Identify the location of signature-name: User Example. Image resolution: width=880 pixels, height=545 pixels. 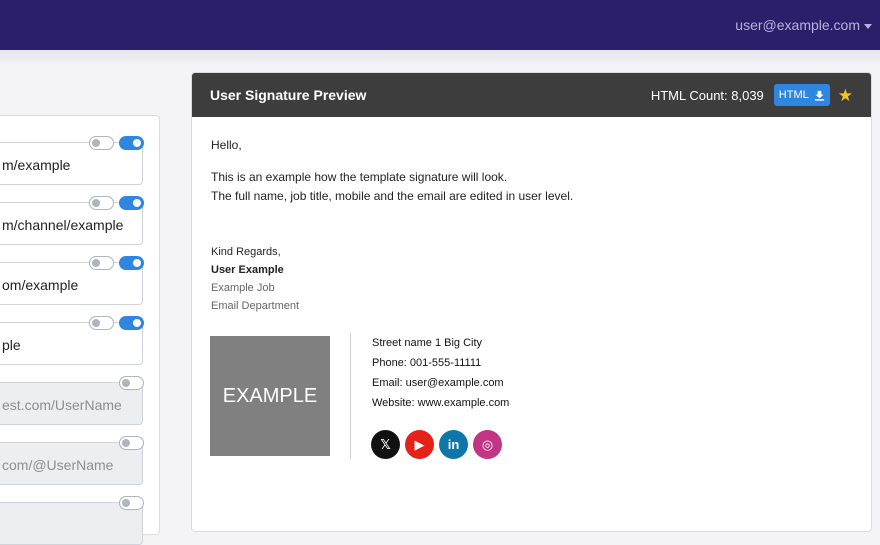
(247, 270).